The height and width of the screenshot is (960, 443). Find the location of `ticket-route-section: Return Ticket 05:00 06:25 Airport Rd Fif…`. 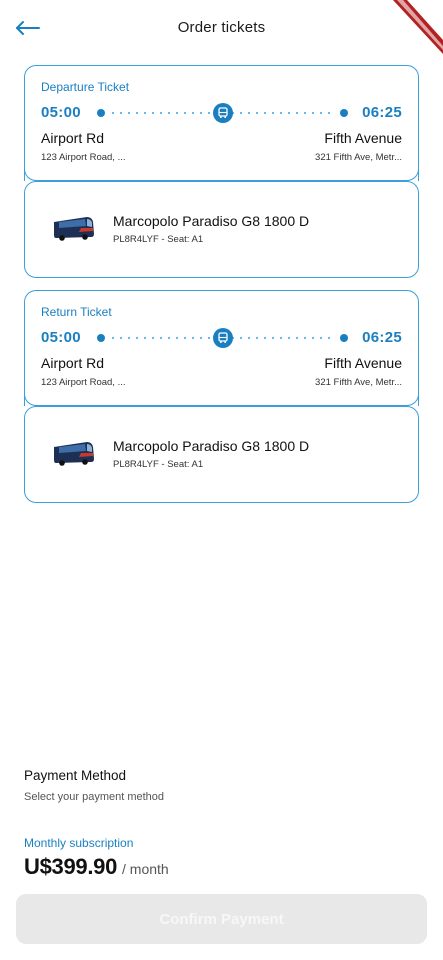

ticket-route-section: Return Ticket 05:00 06:25 Airport Rd Fif… is located at coordinates (221, 348).